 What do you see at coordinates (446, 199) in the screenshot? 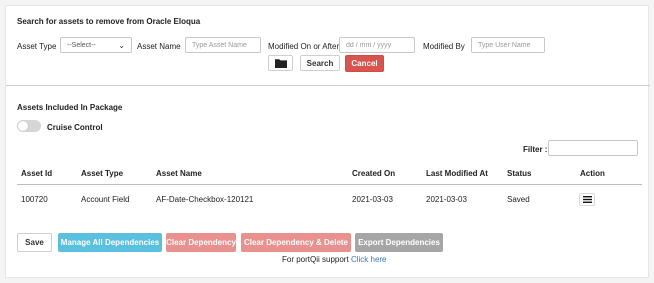
I see `cell-last-modified: 2021-03-03` at bounding box center [446, 199].